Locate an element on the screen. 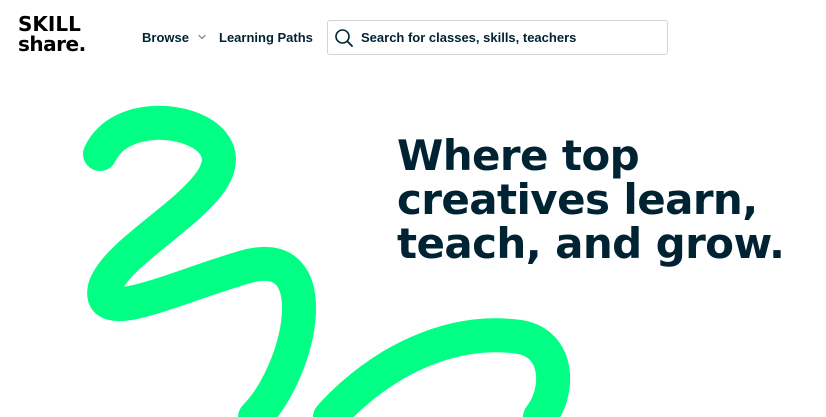  headline-line-1: Where top is located at coordinates (518, 155).